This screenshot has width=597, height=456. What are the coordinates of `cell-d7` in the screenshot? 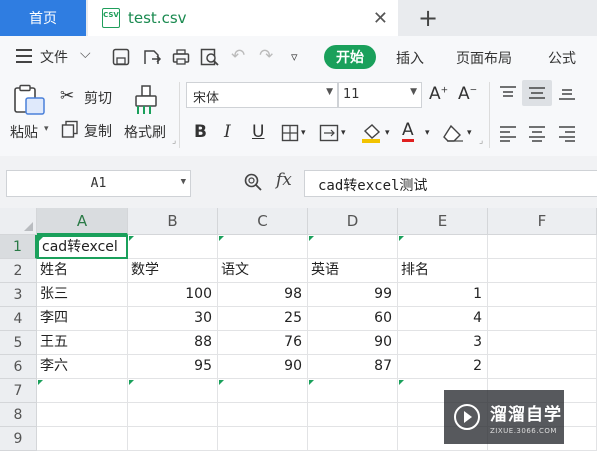 It's located at (353, 391).